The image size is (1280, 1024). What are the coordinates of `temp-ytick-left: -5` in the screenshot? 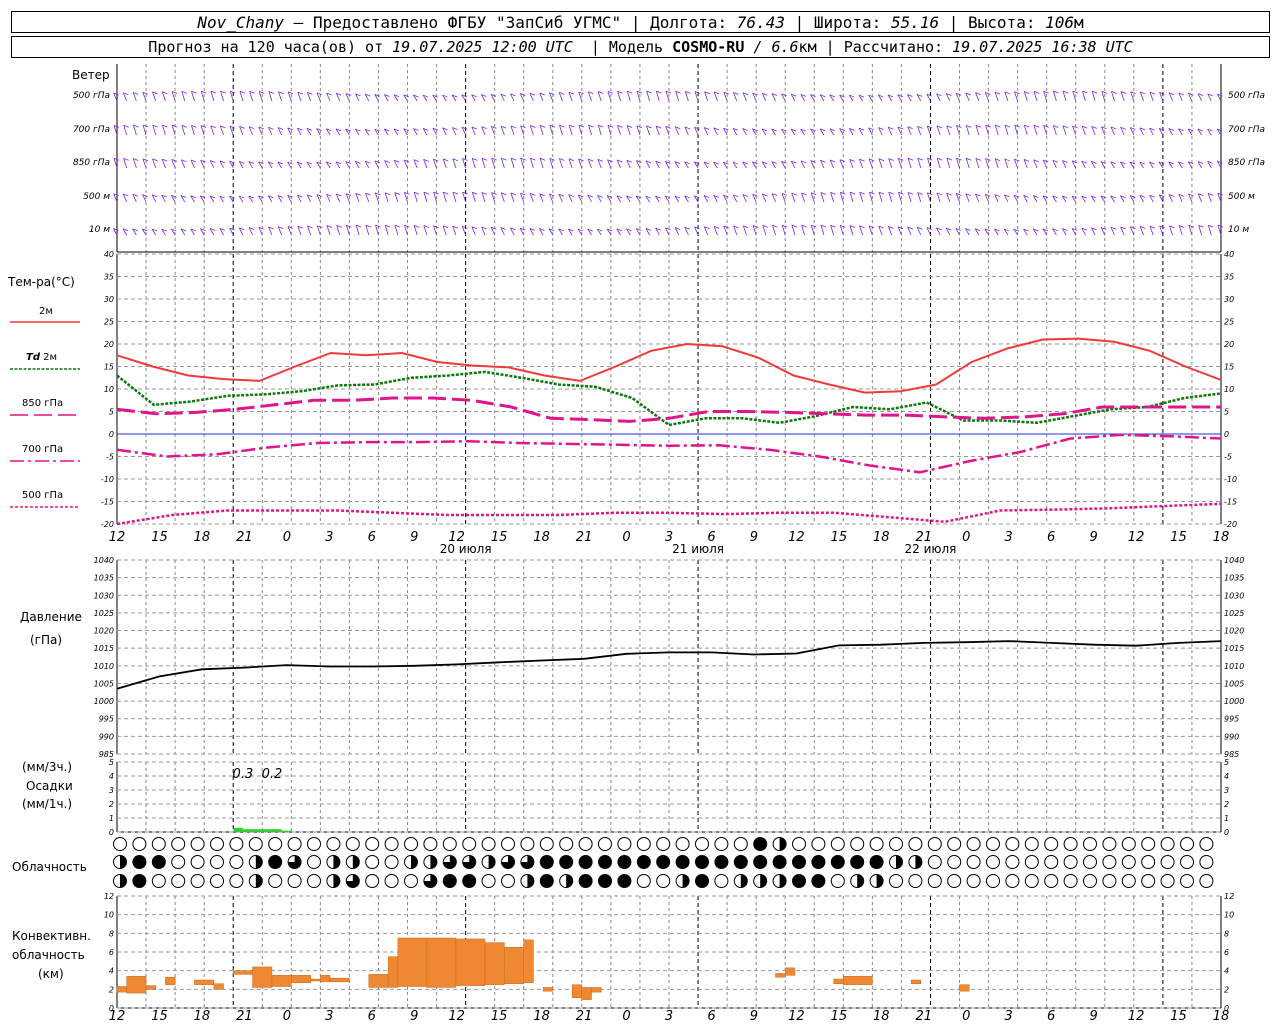 It's located at (110, 457).